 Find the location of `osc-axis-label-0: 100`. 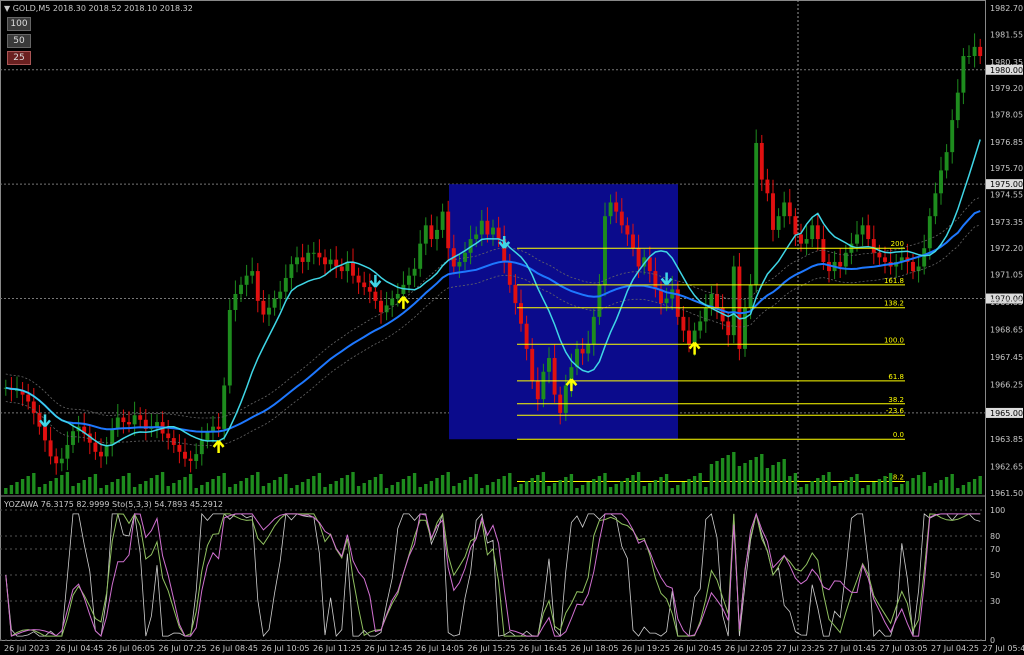

osc-axis-label-0: 100 is located at coordinates (997, 510).